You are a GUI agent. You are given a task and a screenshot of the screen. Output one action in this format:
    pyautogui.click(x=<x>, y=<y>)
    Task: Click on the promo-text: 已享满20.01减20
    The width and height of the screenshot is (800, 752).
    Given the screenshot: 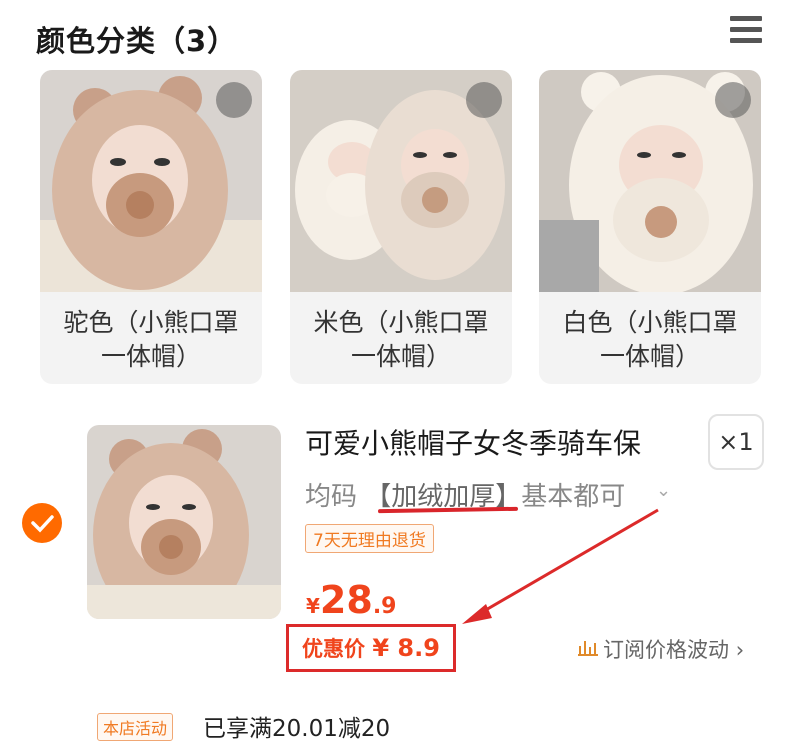 What is the action you would take?
    pyautogui.click(x=297, y=729)
    